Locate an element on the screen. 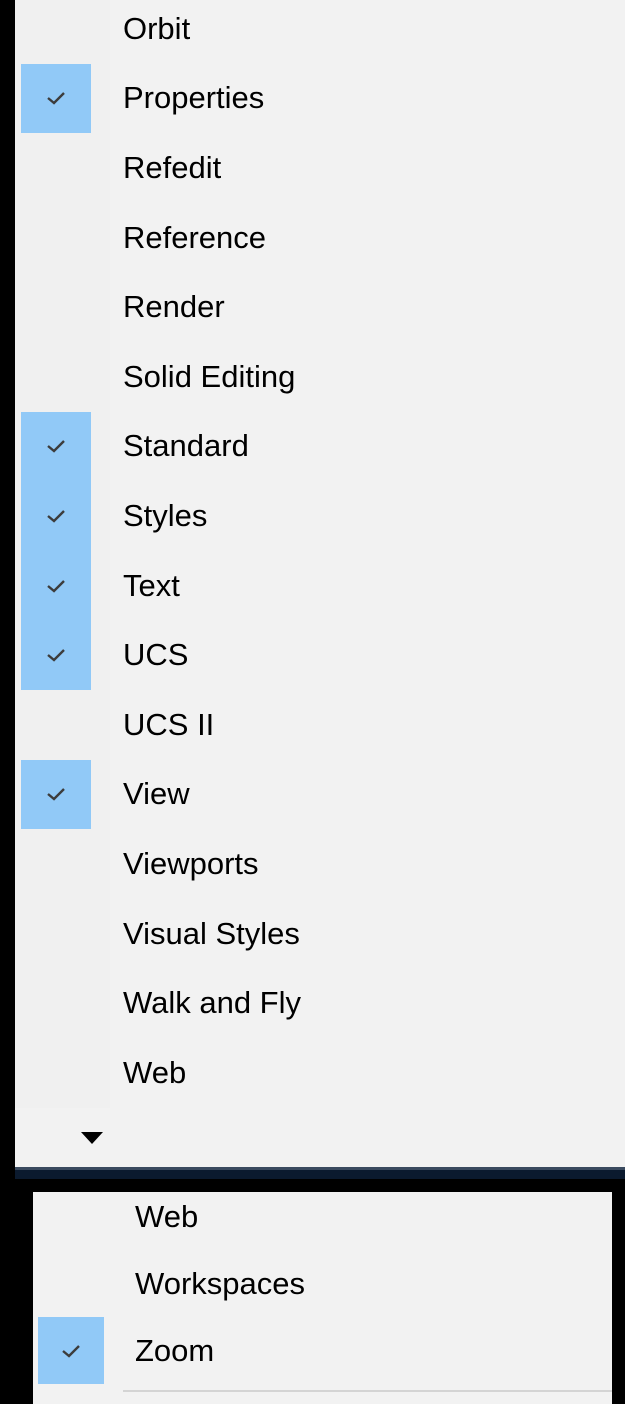 The width and height of the screenshot is (625, 1404). menu-item-label: Styles is located at coordinates (165, 515).